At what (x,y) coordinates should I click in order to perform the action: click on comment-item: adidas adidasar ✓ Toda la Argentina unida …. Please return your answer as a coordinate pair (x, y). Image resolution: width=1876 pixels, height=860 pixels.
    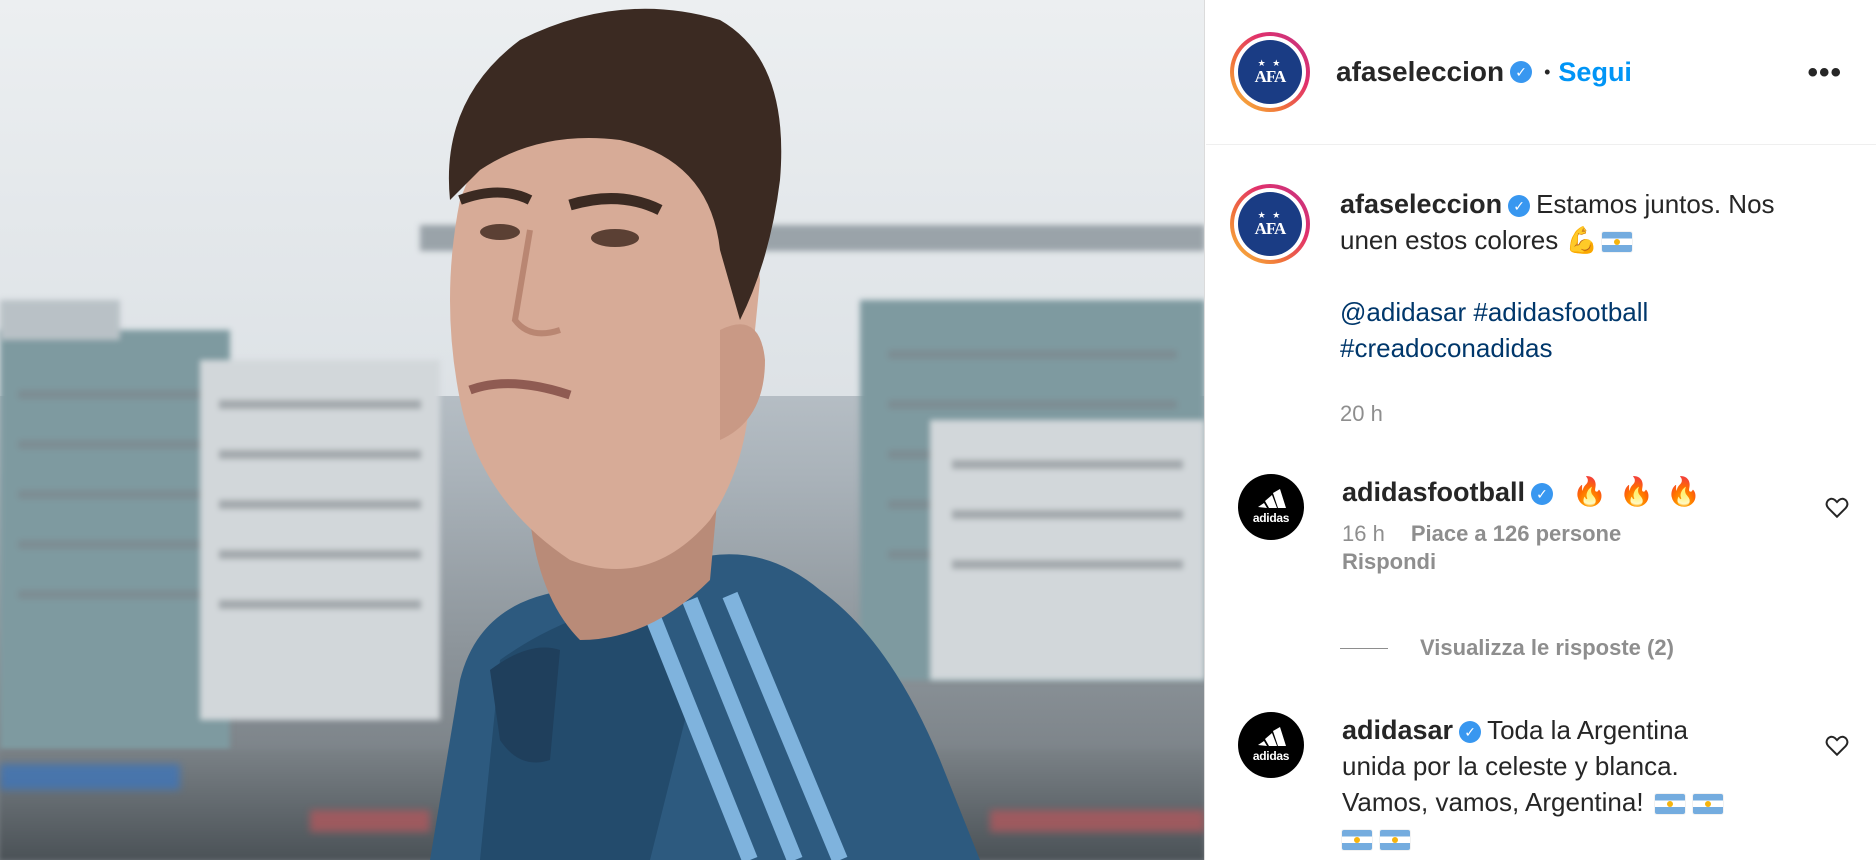
    Looking at the image, I should click on (1553, 784).